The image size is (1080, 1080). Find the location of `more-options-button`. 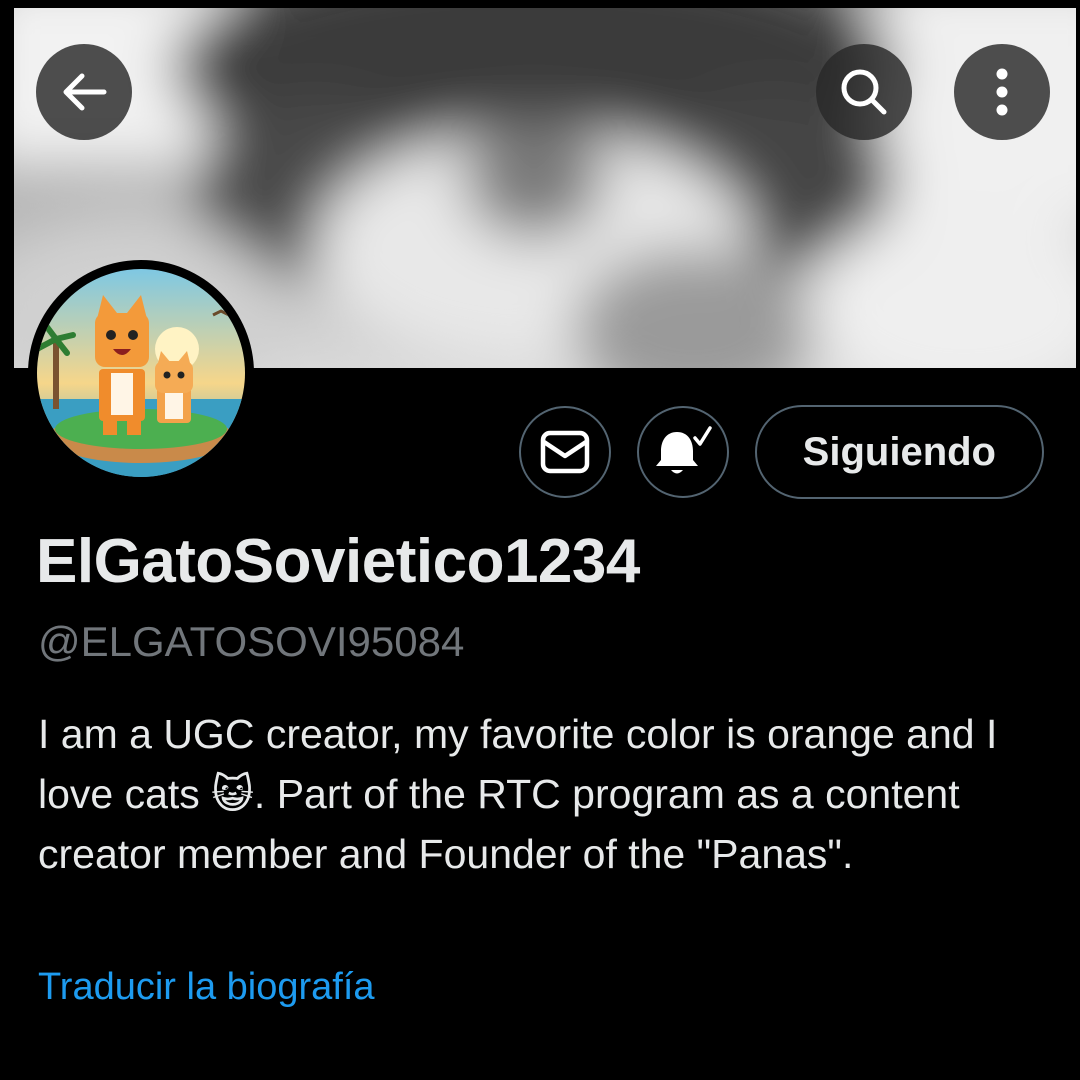

more-options-button is located at coordinates (1002, 92).